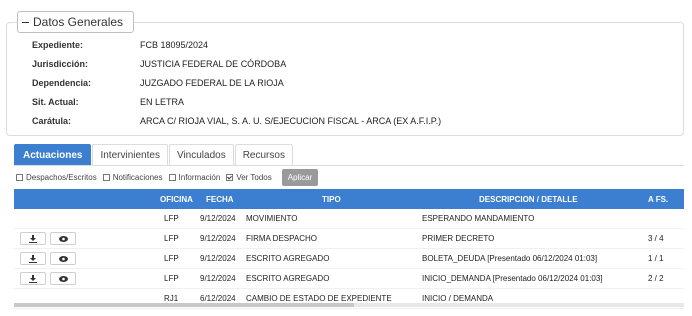  What do you see at coordinates (213, 64) in the screenshot?
I see `field-value: JUSTICIA FEDERAL DE CÓRDOBA` at bounding box center [213, 64].